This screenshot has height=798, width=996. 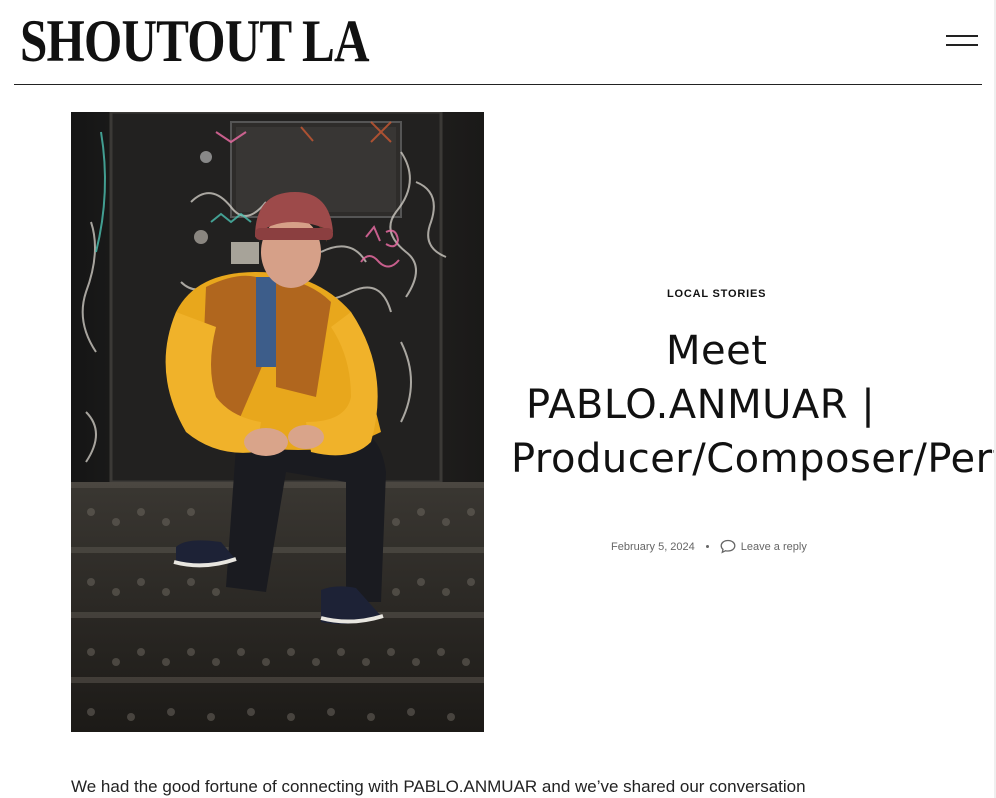 What do you see at coordinates (701, 405) in the screenshot?
I see `title-line: PABLO.ANMUAR |` at bounding box center [701, 405].